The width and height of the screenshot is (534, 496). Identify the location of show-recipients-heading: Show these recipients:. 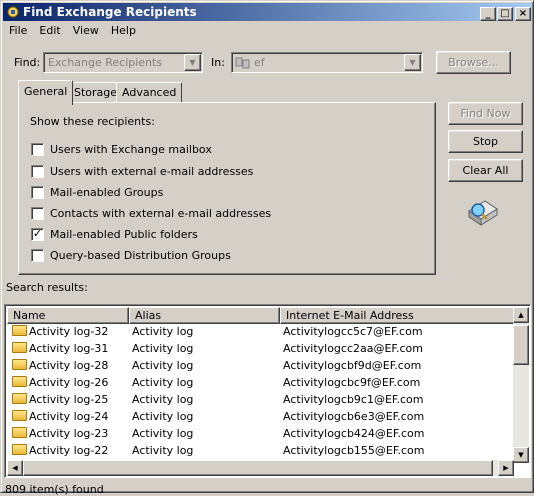
(92, 121).